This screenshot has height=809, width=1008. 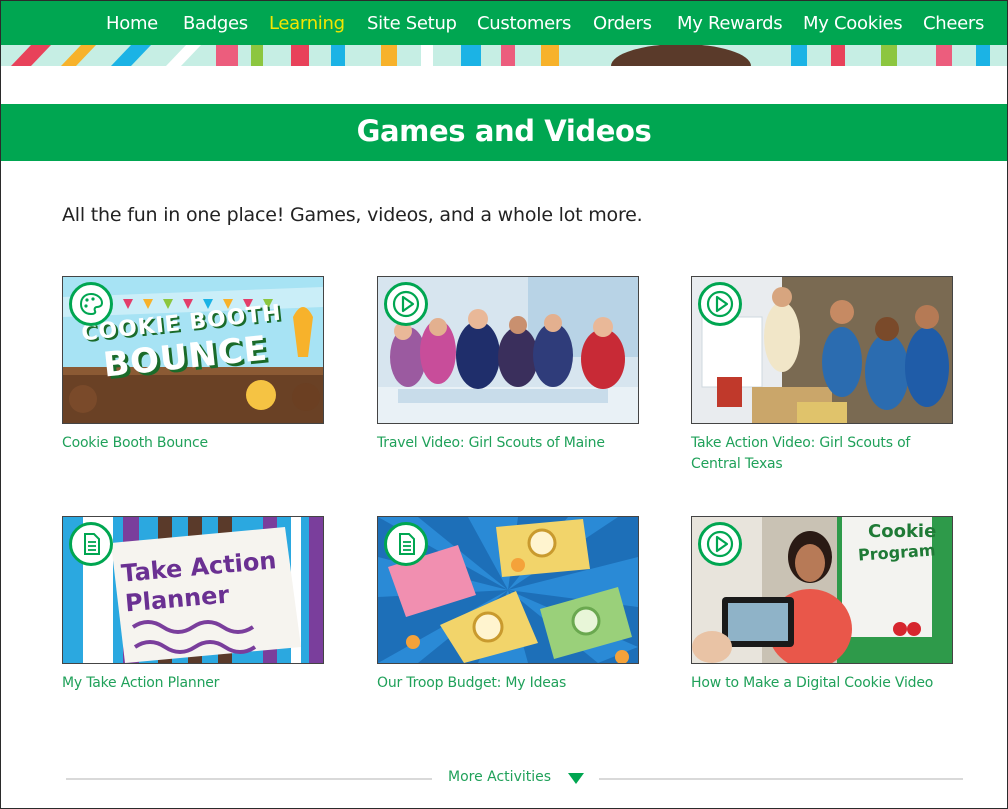 I want to click on decorative-banner, so click(x=504, y=55).